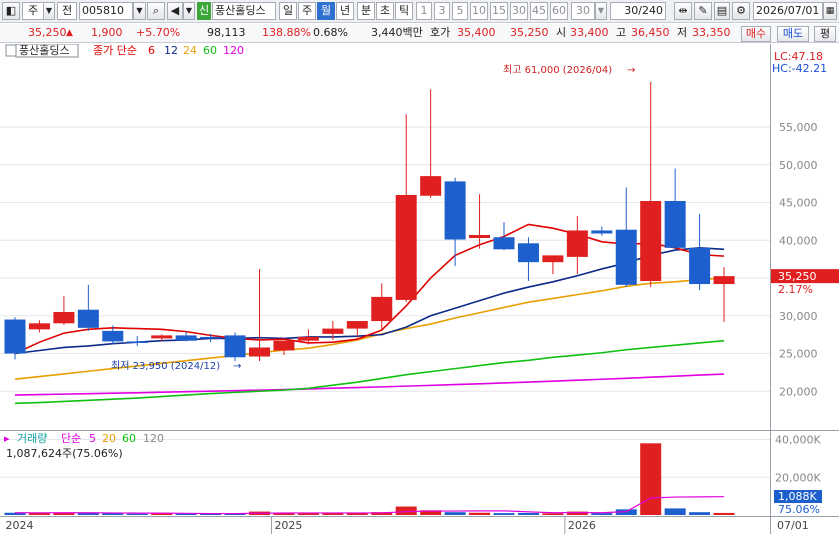 The width and height of the screenshot is (839, 534). Describe the element at coordinates (559, 11) in the screenshot. I see `interval-60-button: 60` at that location.